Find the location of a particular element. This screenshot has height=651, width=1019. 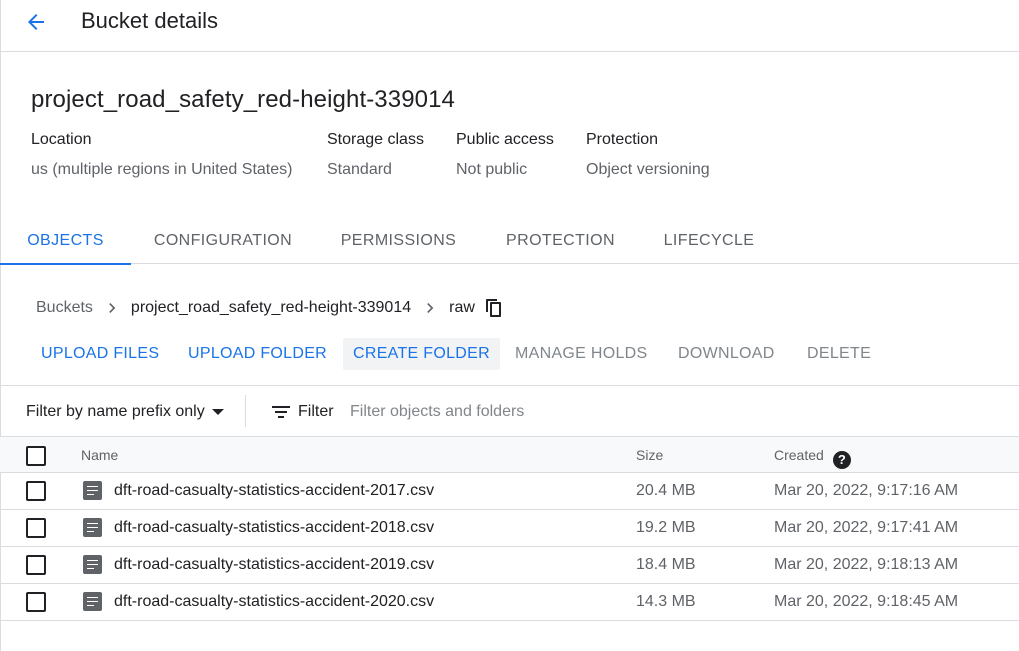

column-header-created: Created? is located at coordinates (812, 457).